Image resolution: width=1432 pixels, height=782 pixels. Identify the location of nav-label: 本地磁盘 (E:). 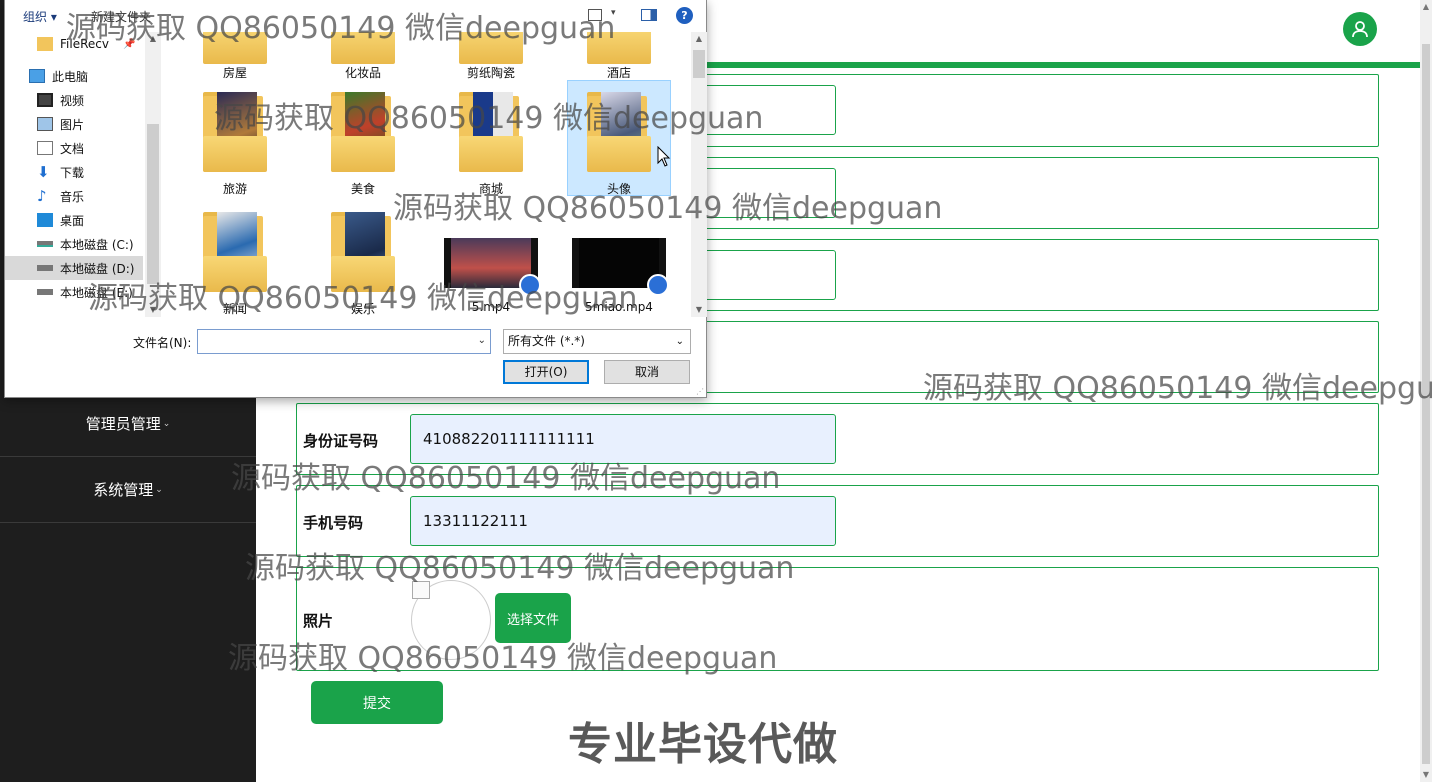
(96, 292).